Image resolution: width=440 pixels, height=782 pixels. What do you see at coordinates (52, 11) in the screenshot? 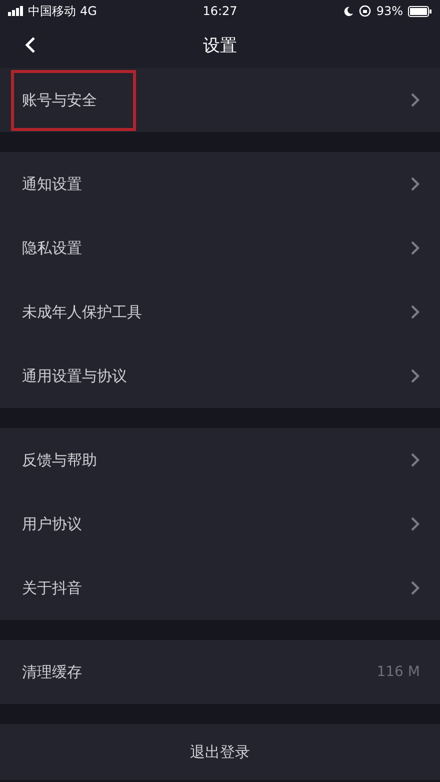
I see `carrier-name: 中国移动` at bounding box center [52, 11].